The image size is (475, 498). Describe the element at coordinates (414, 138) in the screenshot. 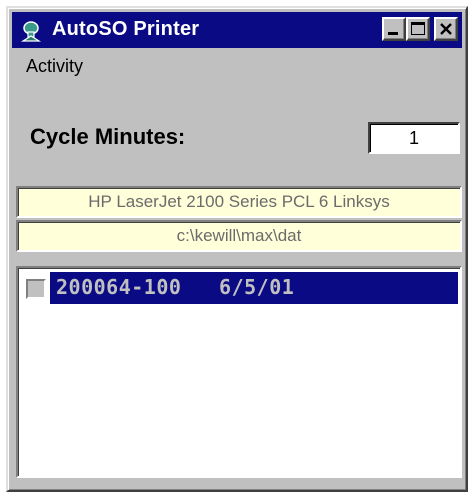

I see `cycle-minutes-input` at that location.